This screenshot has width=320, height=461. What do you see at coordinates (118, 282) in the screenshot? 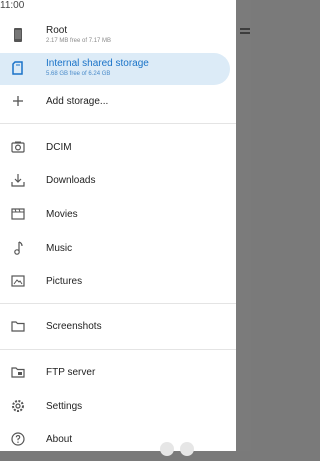
I see `folder-item-pictures: Pictures` at bounding box center [118, 282].